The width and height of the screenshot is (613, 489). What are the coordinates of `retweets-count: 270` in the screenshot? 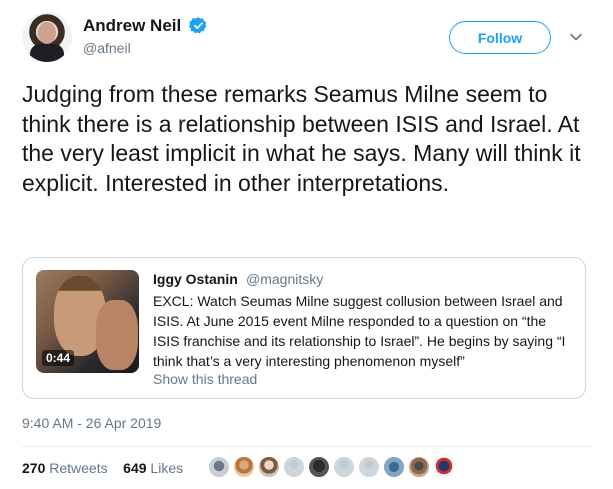 It's located at (34, 468).